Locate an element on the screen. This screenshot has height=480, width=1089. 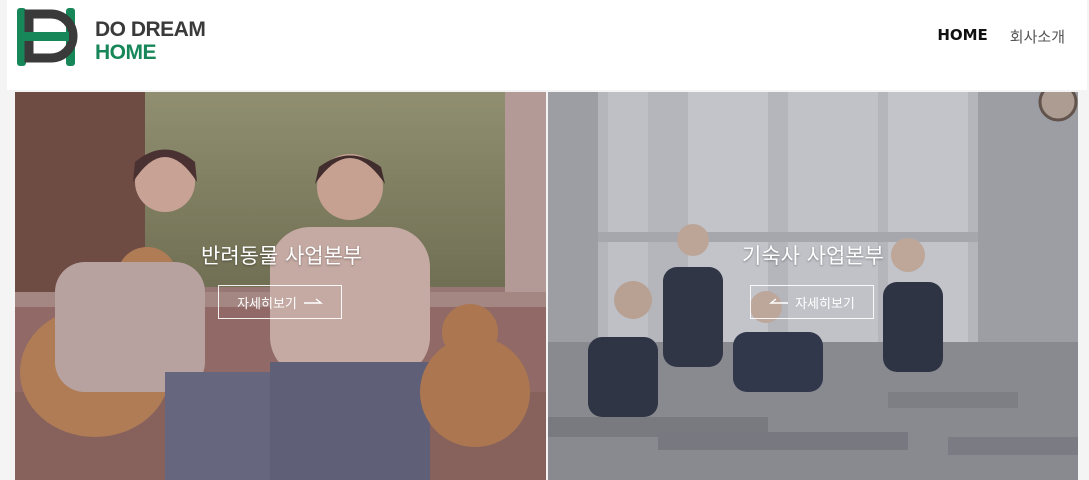
logo: DO DREAM HOME is located at coordinates (122, 37).